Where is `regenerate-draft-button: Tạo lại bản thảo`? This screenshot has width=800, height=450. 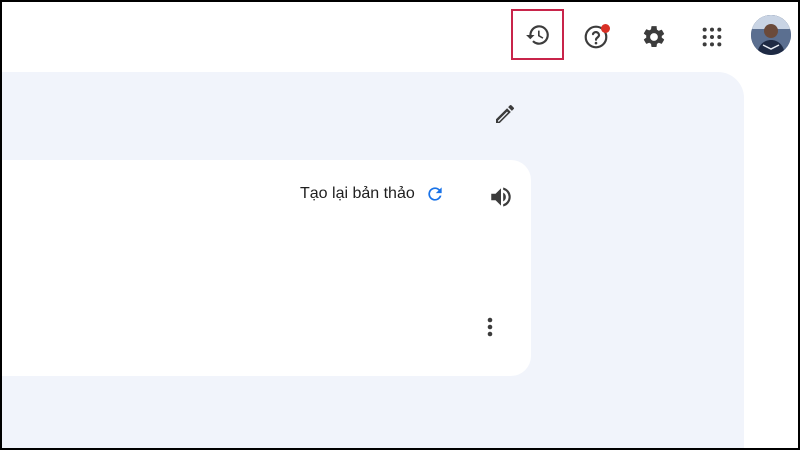 regenerate-draft-button: Tạo lại bản thảo is located at coordinates (372, 194).